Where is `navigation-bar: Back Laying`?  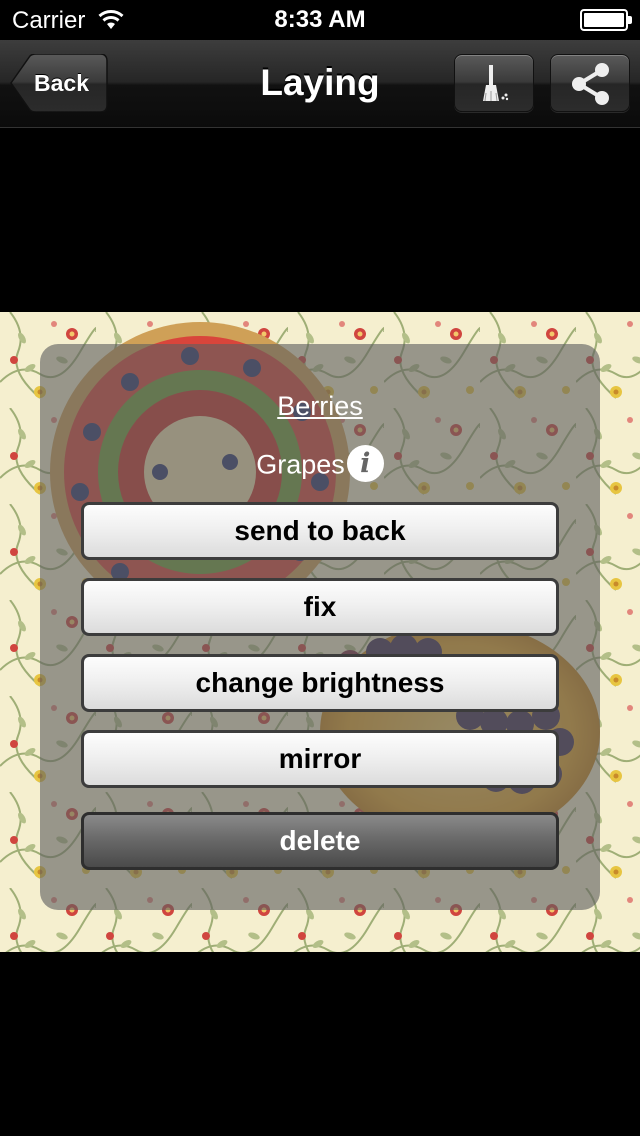
navigation-bar: Back Laying is located at coordinates (320, 84).